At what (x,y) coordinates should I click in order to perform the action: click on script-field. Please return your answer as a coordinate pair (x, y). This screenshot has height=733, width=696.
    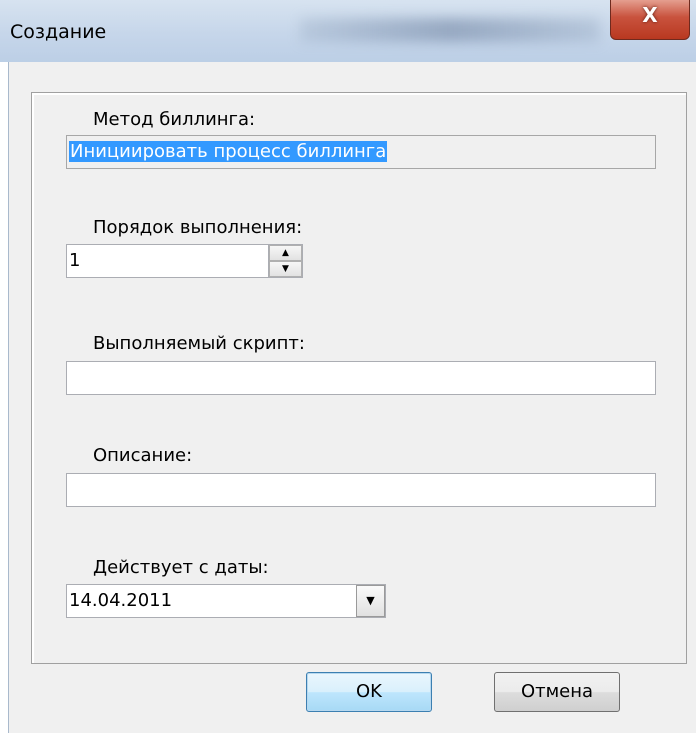
    Looking at the image, I should click on (361, 378).